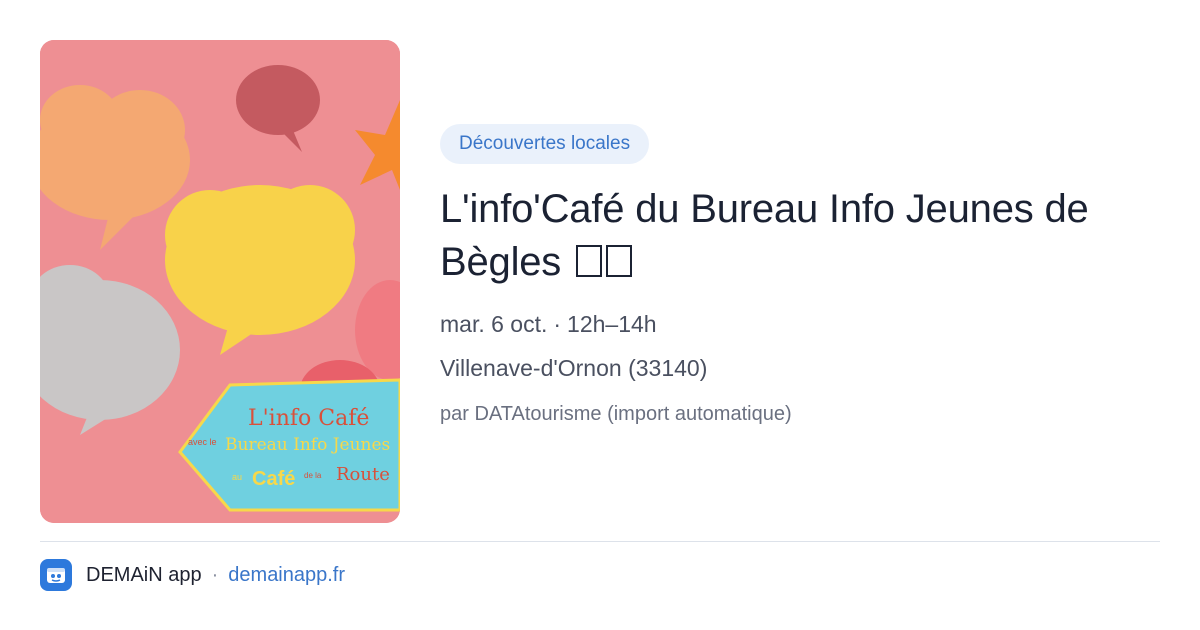 This screenshot has width=1200, height=630. What do you see at coordinates (612, 324) in the screenshot?
I see `event-time: 12h–14h` at bounding box center [612, 324].